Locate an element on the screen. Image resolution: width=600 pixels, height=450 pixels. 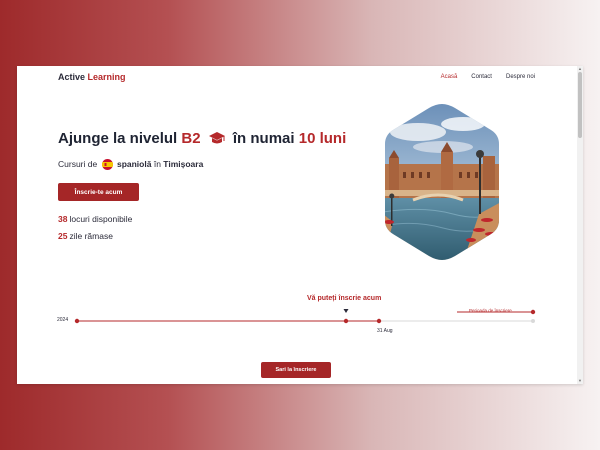
timeline-today-dot is located at coordinates (346, 321).